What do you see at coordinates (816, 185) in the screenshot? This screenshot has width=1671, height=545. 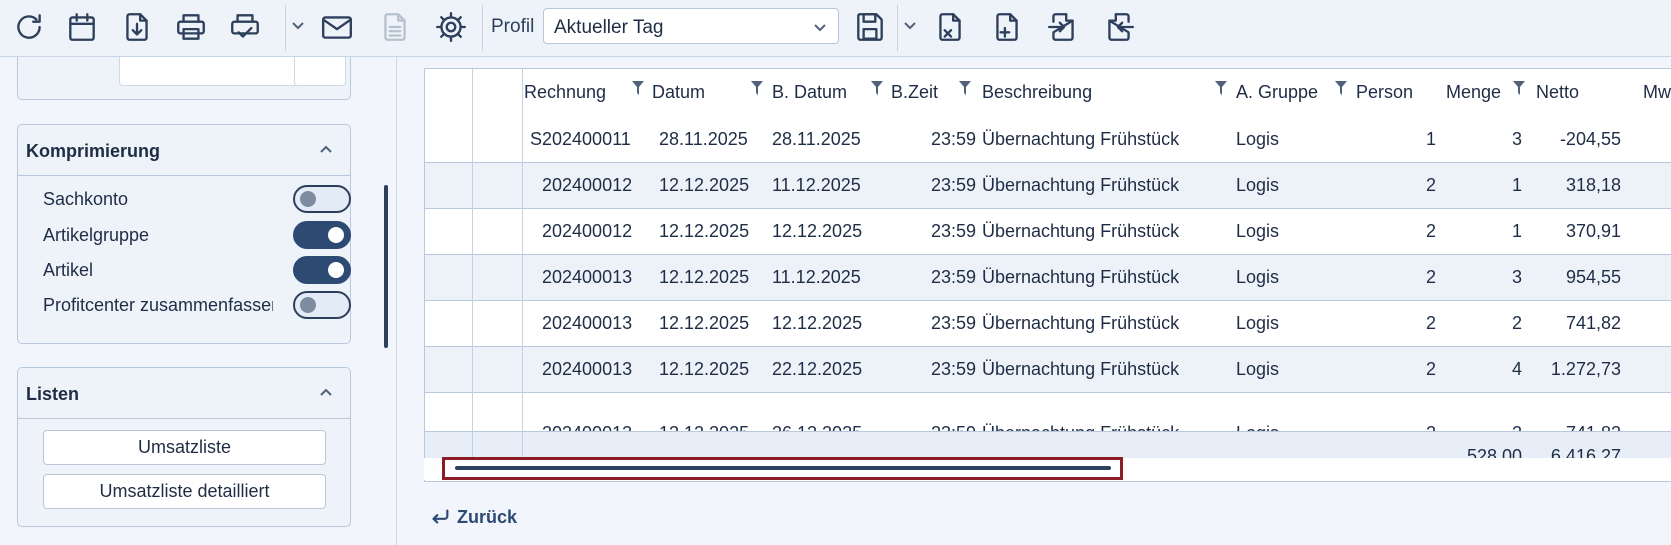 I see `cell-b-datum: 11.12.2025` at bounding box center [816, 185].